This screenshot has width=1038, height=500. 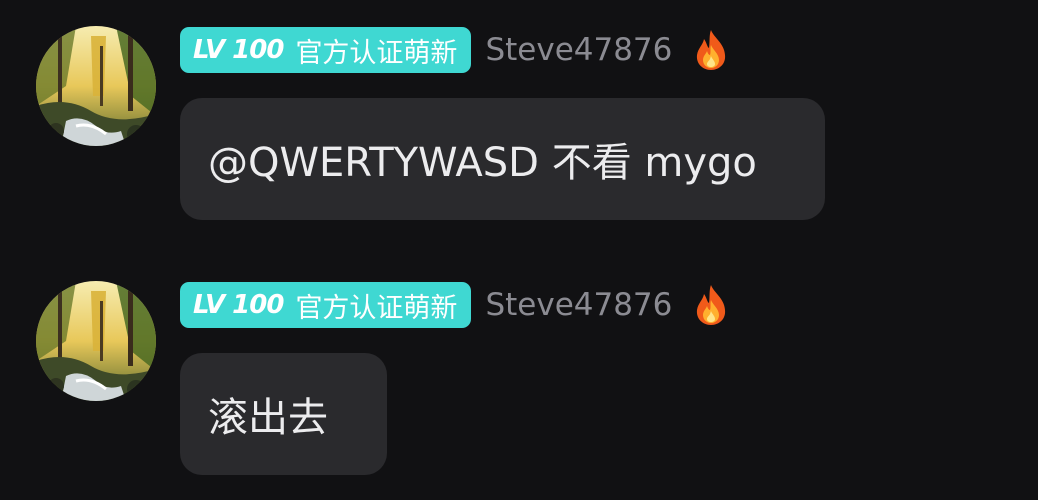 I want to click on message-bubble: 滚出去, so click(x=283, y=414).